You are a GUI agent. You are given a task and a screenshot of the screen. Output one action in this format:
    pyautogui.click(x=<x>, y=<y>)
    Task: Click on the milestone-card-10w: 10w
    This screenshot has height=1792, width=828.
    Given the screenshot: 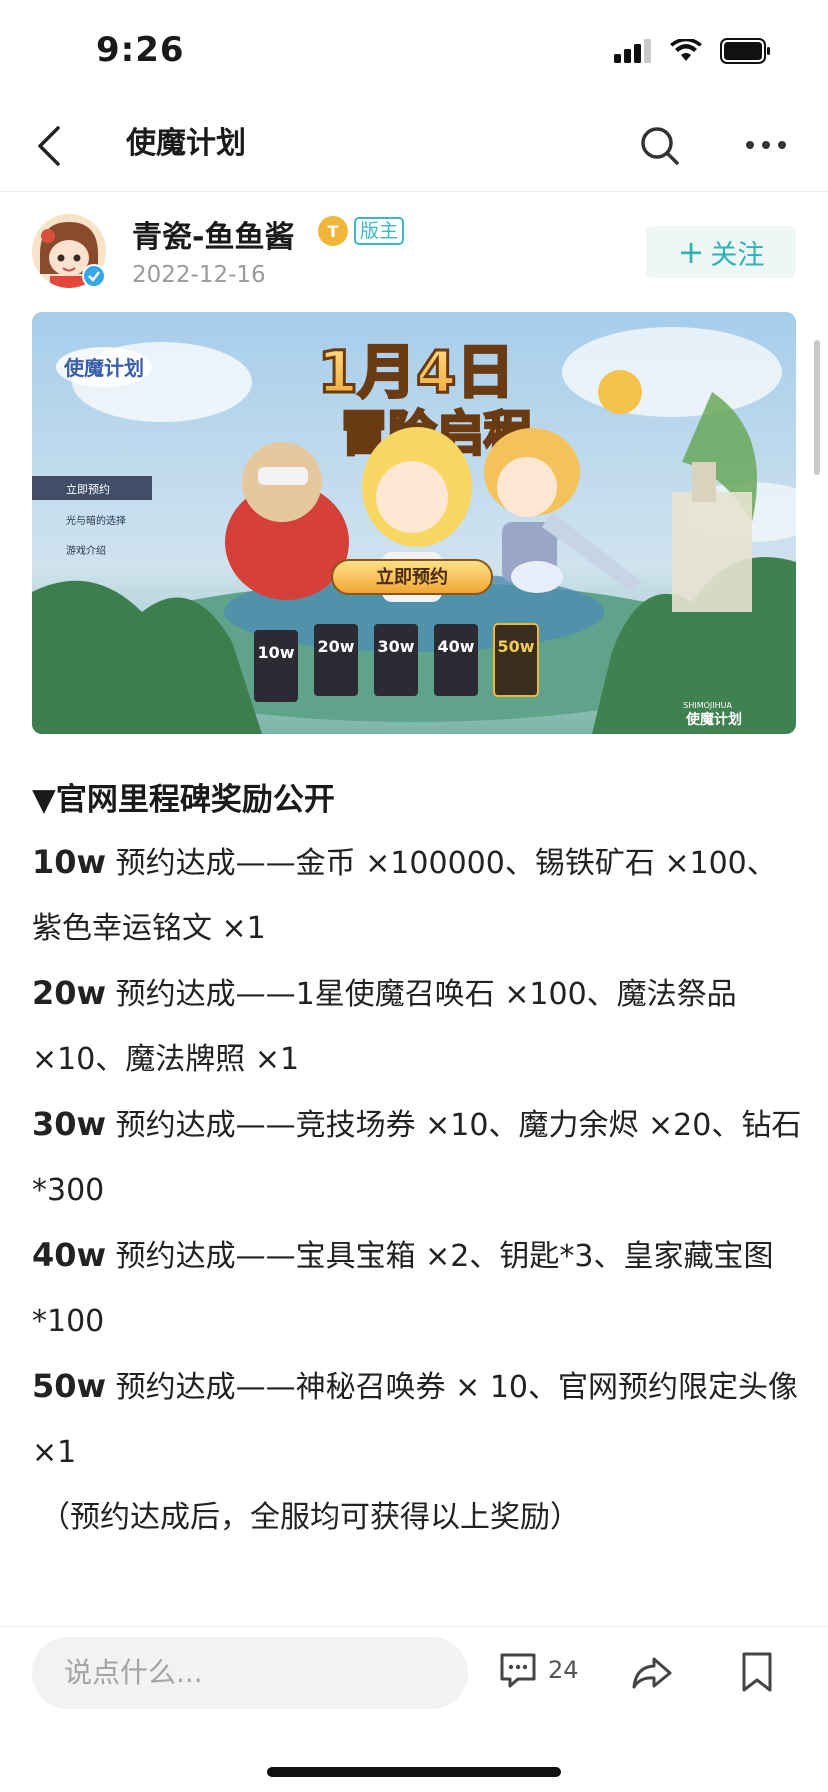 What is the action you would take?
    pyautogui.click(x=276, y=666)
    